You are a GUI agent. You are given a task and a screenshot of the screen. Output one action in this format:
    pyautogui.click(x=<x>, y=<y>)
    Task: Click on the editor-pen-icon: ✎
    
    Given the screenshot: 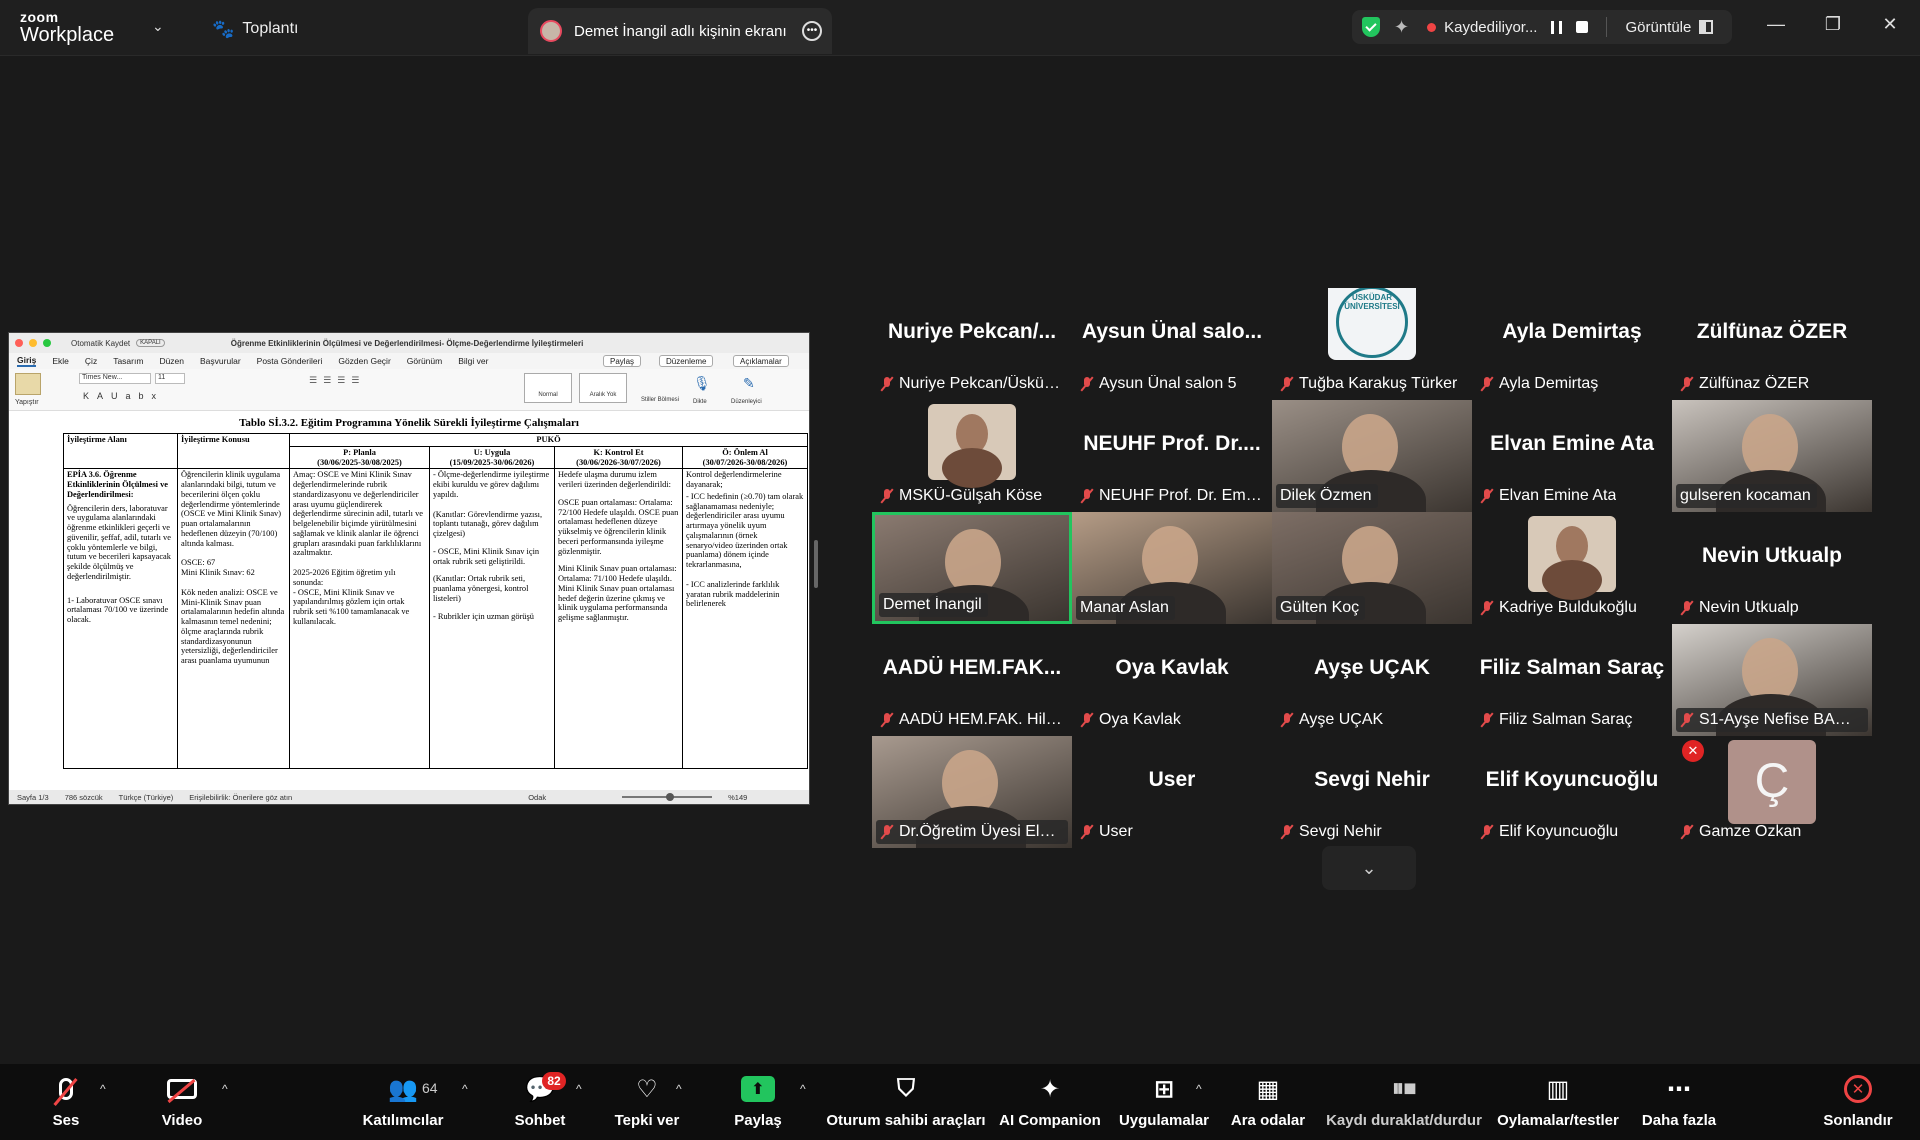 What is the action you would take?
    pyautogui.click(x=749, y=383)
    